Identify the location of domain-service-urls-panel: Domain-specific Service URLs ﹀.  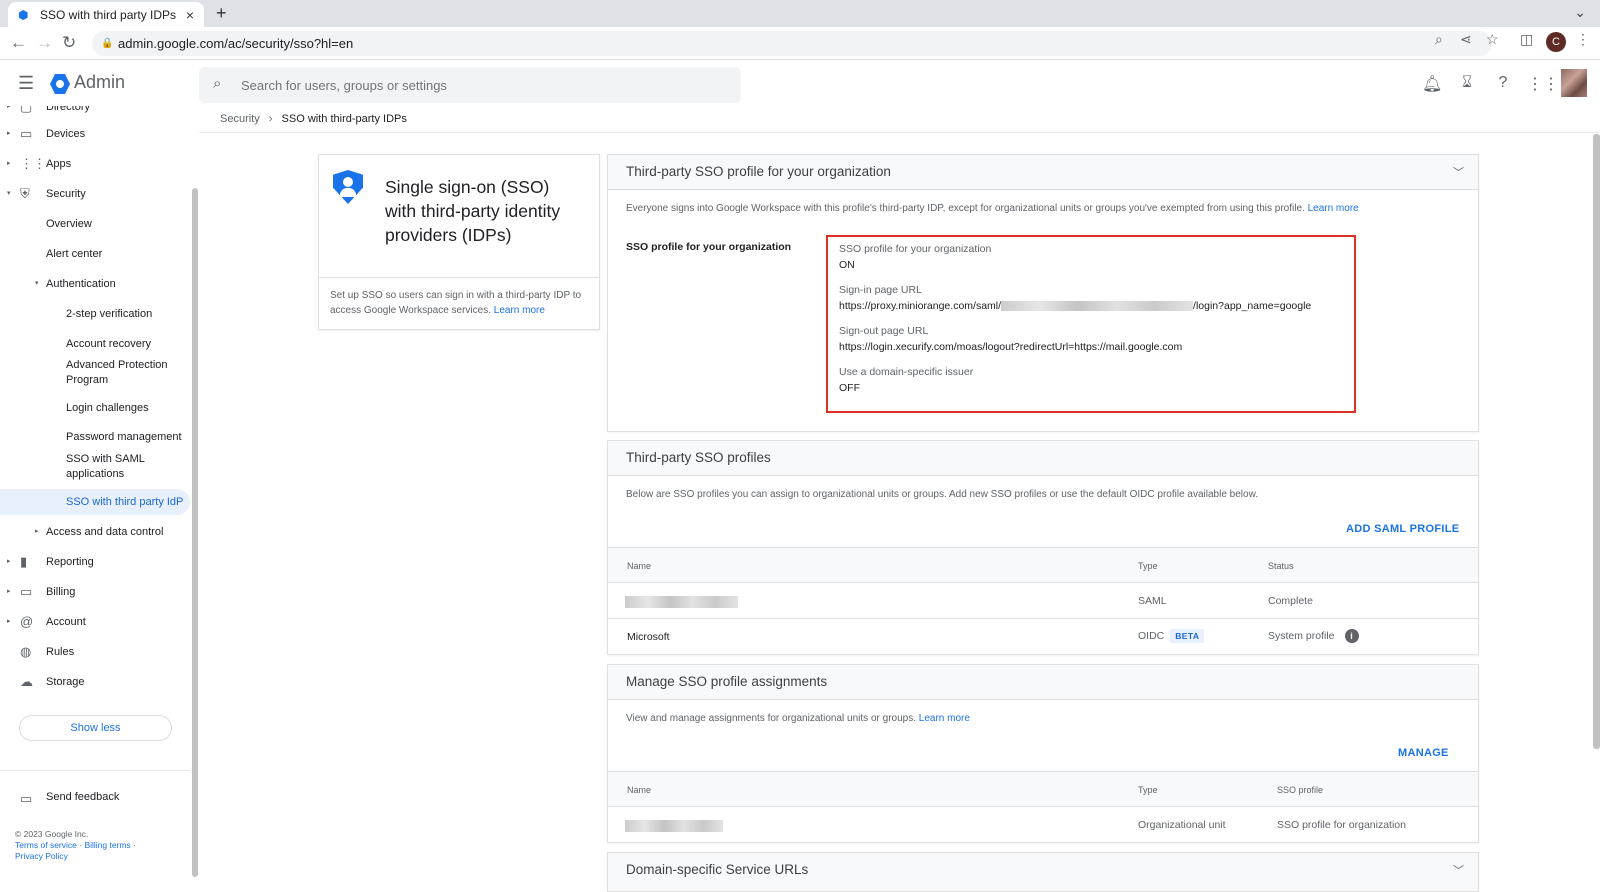
(1043, 872).